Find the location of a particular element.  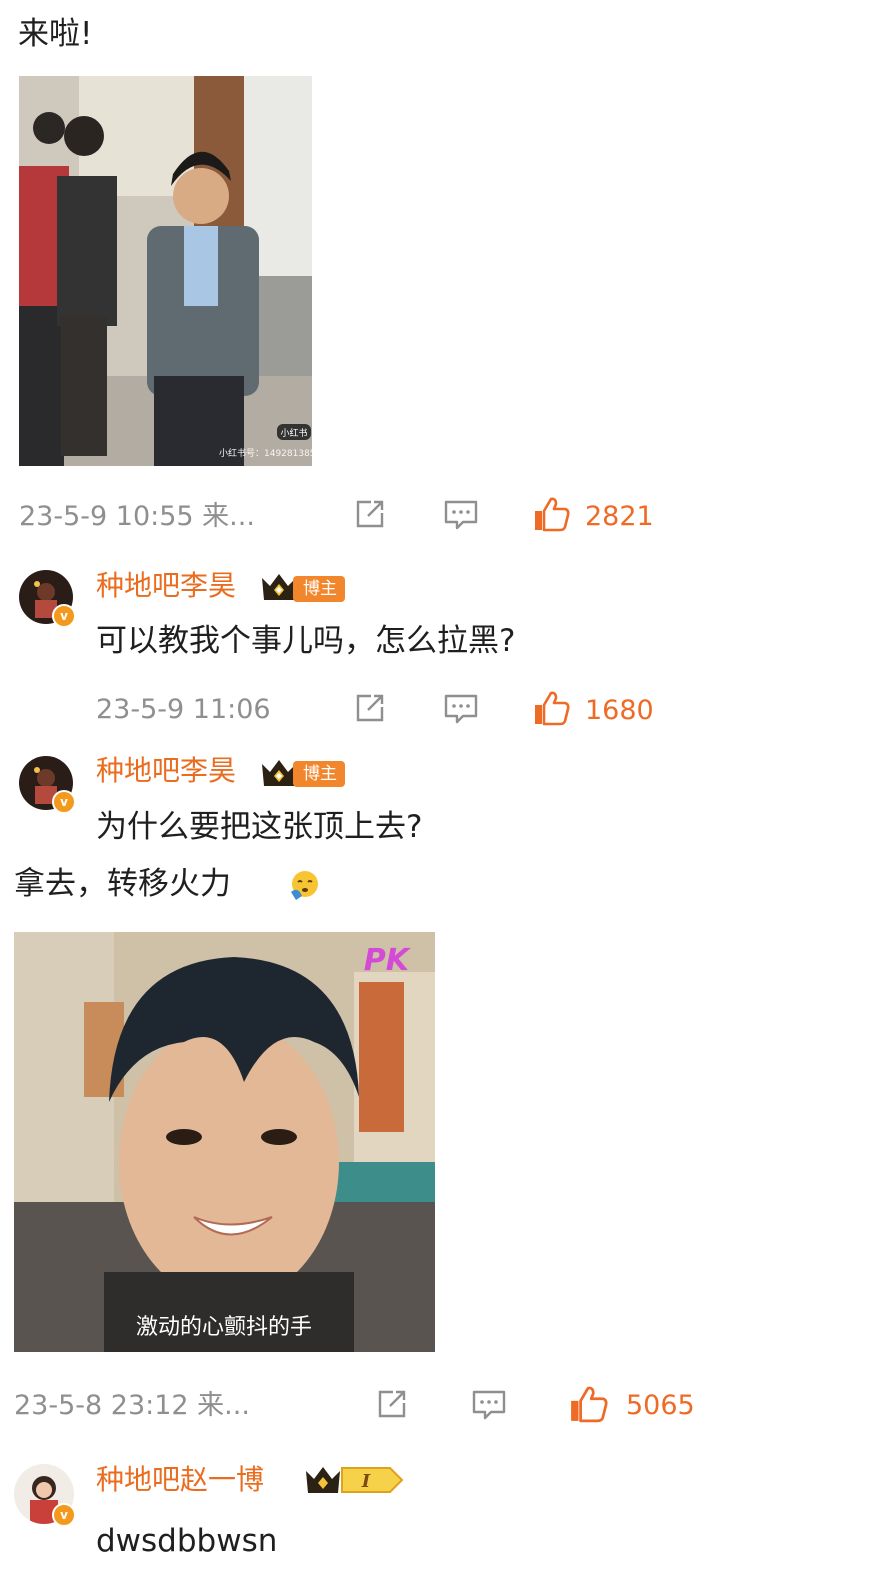

comment-text: 为什么要把这张顶上去? is located at coordinates (259, 827).